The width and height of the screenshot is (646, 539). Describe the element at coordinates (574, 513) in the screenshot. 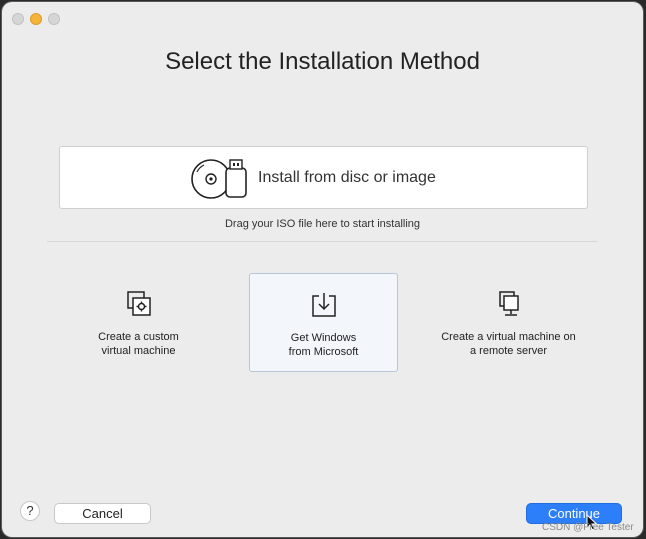

I see `continue-button: Continue` at that location.